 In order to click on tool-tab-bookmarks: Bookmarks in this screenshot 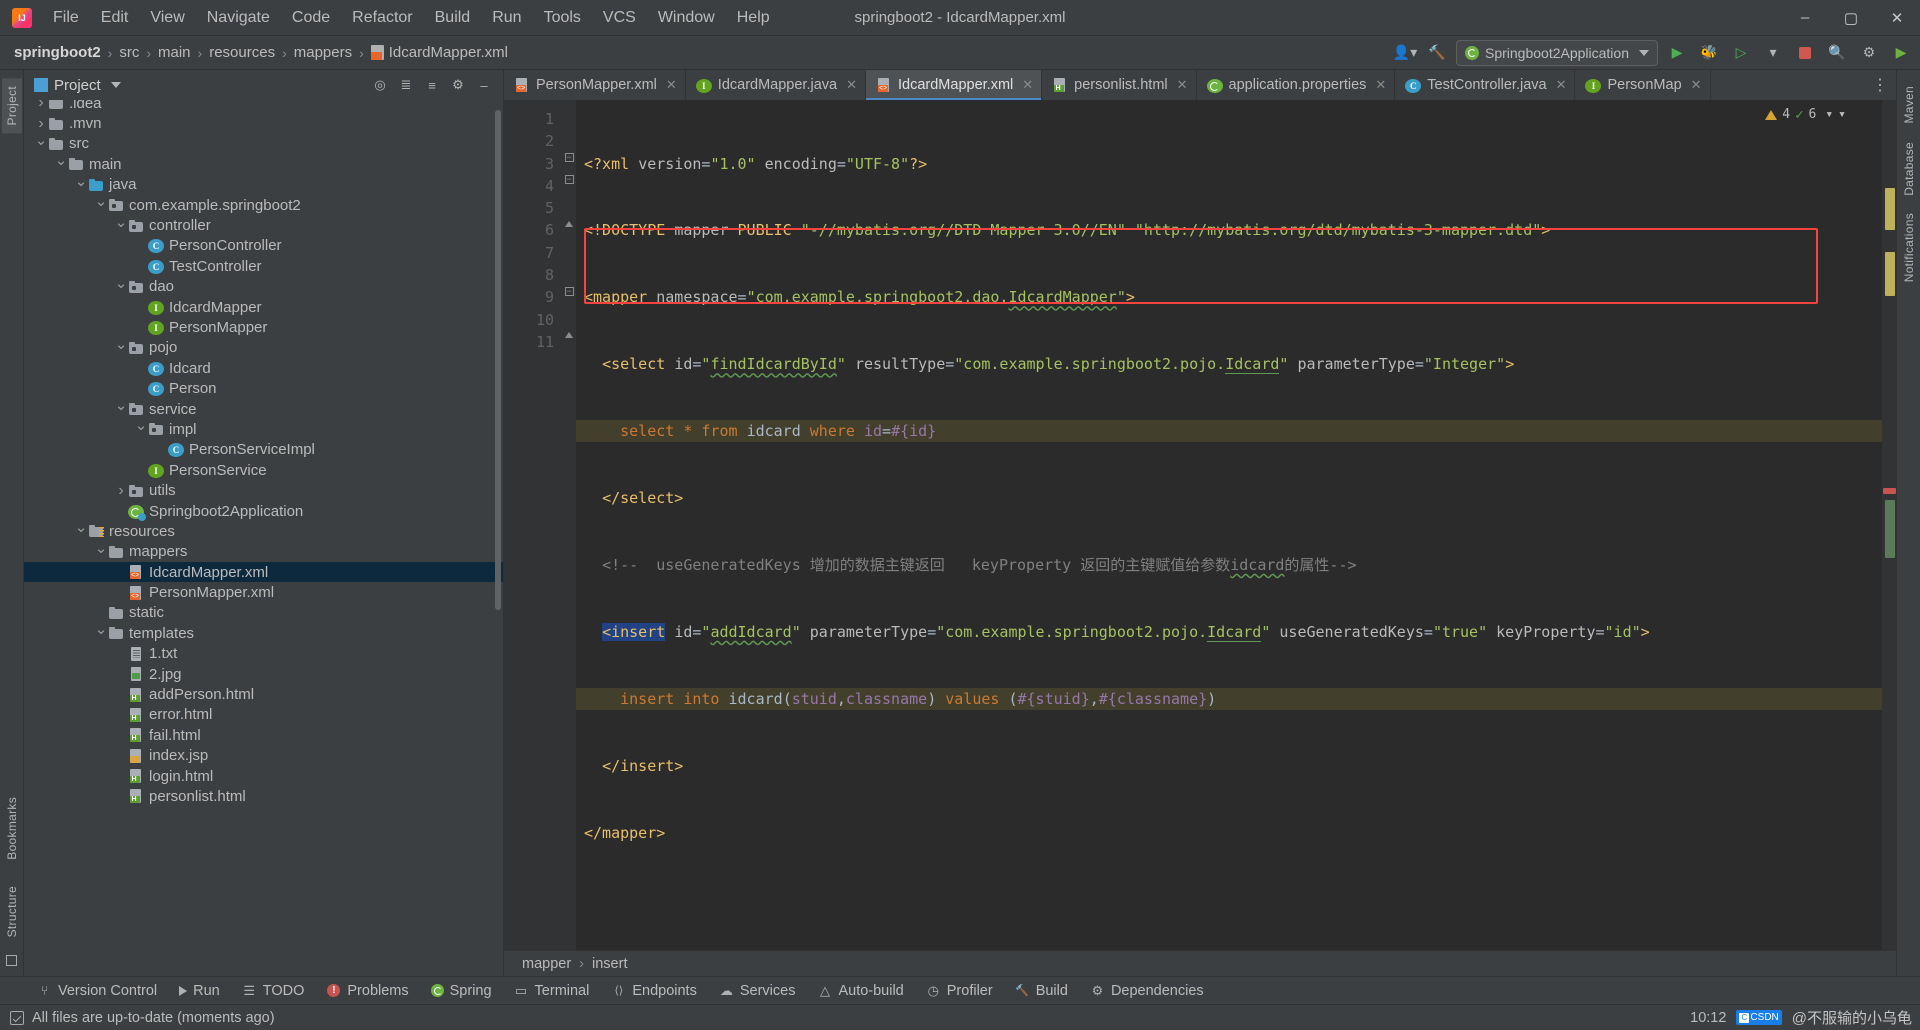, I will do `click(12, 828)`.